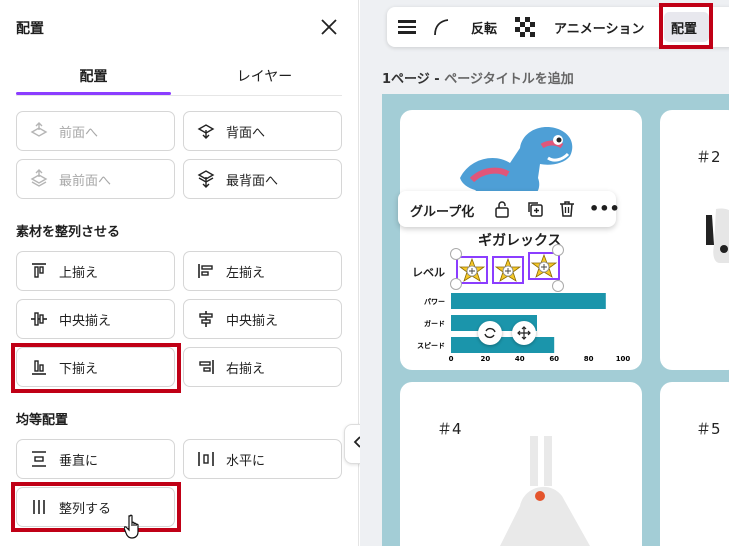 The width and height of the screenshot is (729, 546). I want to click on bar-label: スピード, so click(431, 345).